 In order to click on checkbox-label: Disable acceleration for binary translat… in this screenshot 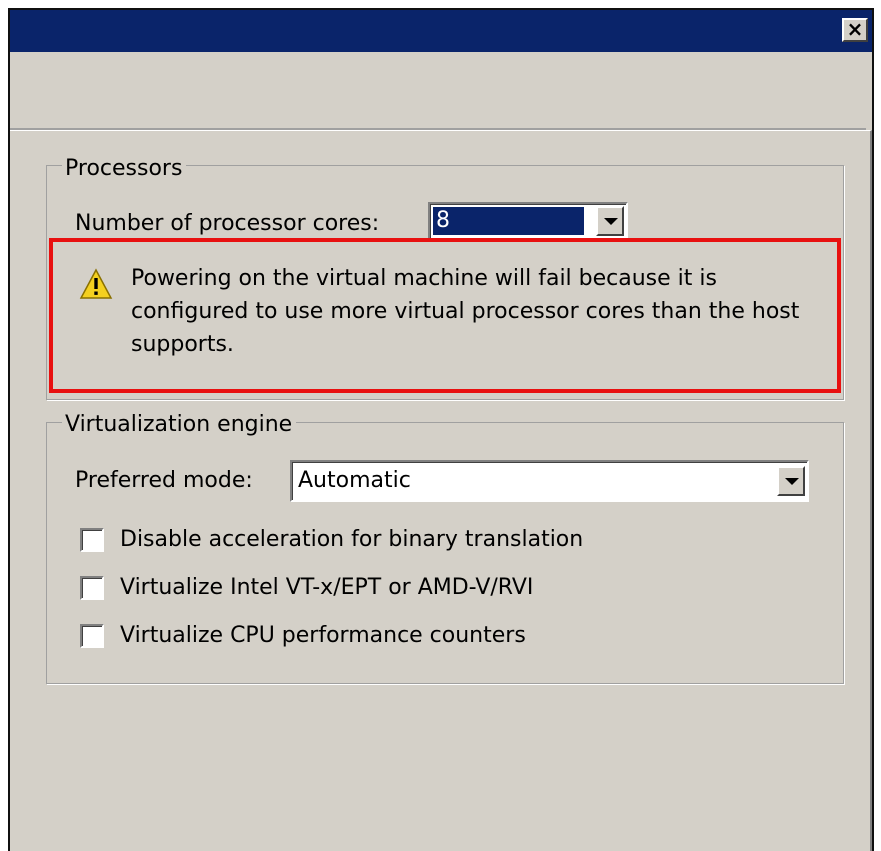, I will do `click(352, 539)`.